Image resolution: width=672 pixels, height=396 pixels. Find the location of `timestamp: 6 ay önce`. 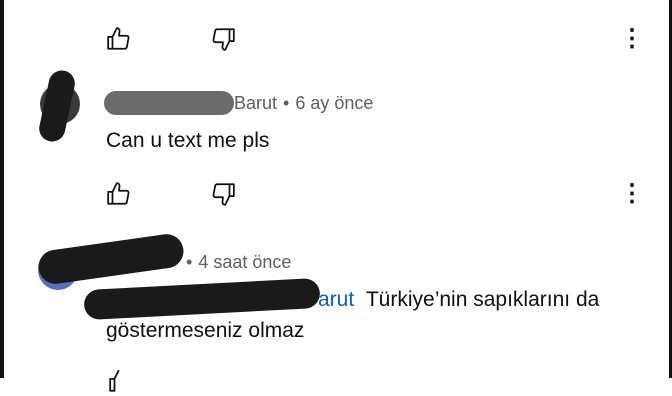

timestamp: 6 ay önce is located at coordinates (334, 103).